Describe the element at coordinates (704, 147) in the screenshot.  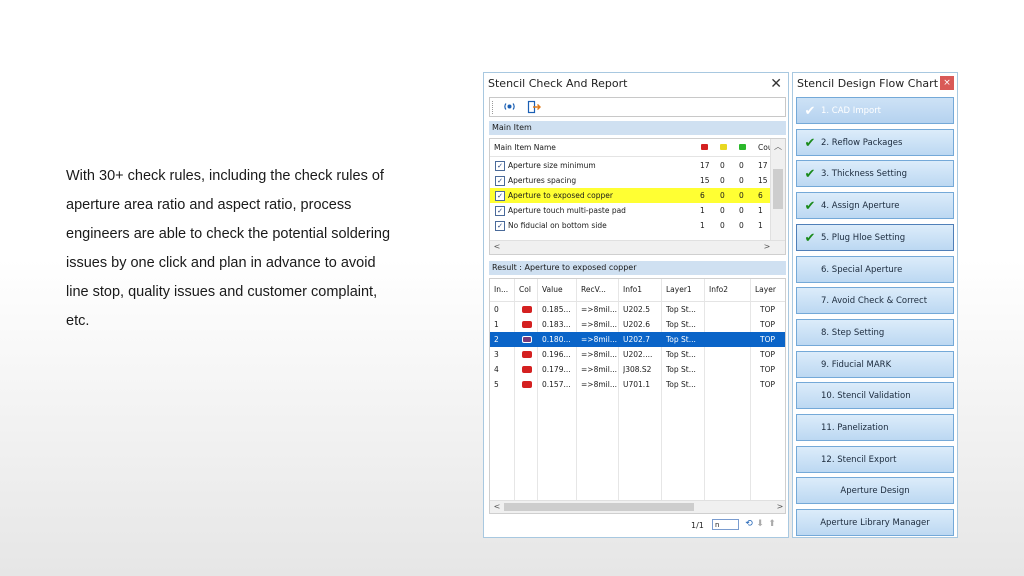
I see `header-red-status-icon` at that location.